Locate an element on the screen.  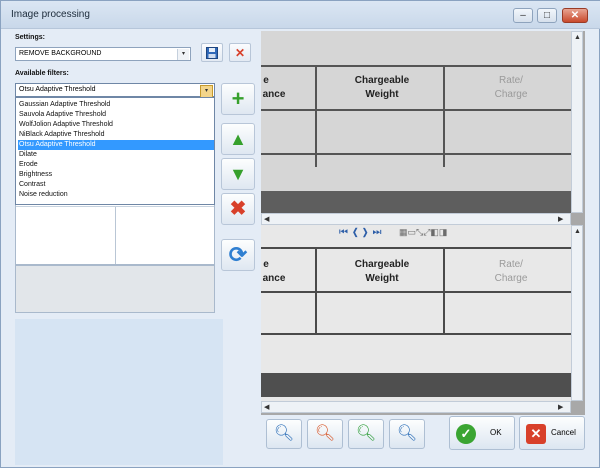
magnifier-plus-icon: 🔍︎ is located at coordinates (366, 433).